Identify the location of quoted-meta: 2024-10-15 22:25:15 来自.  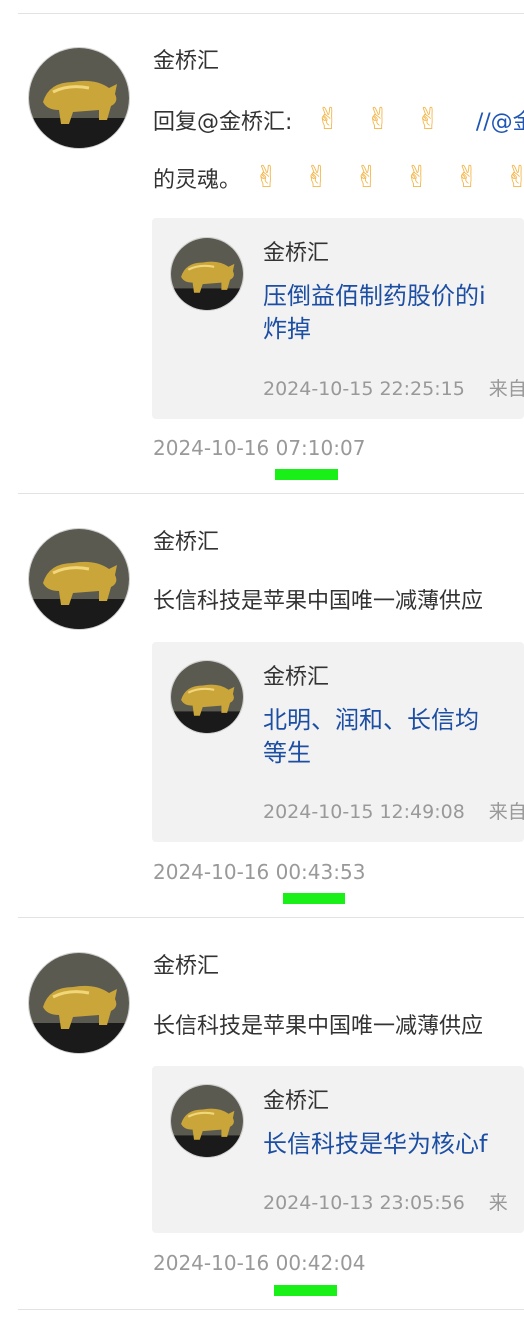
(393, 387).